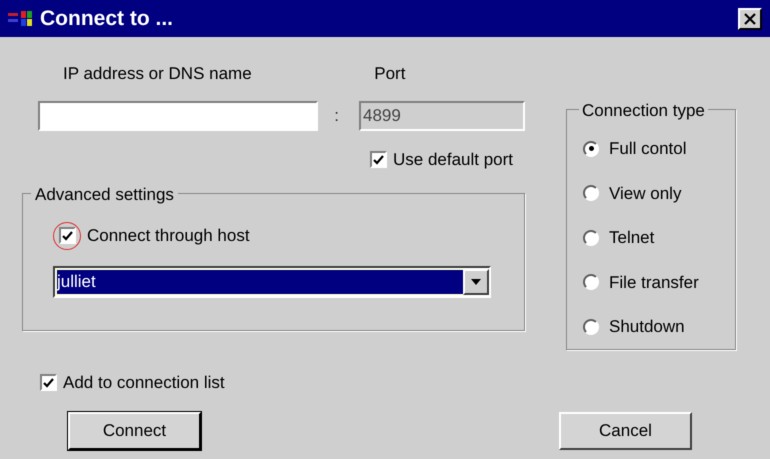 Image resolution: width=770 pixels, height=459 pixels. I want to click on host-dropdown: julliet, so click(272, 282).